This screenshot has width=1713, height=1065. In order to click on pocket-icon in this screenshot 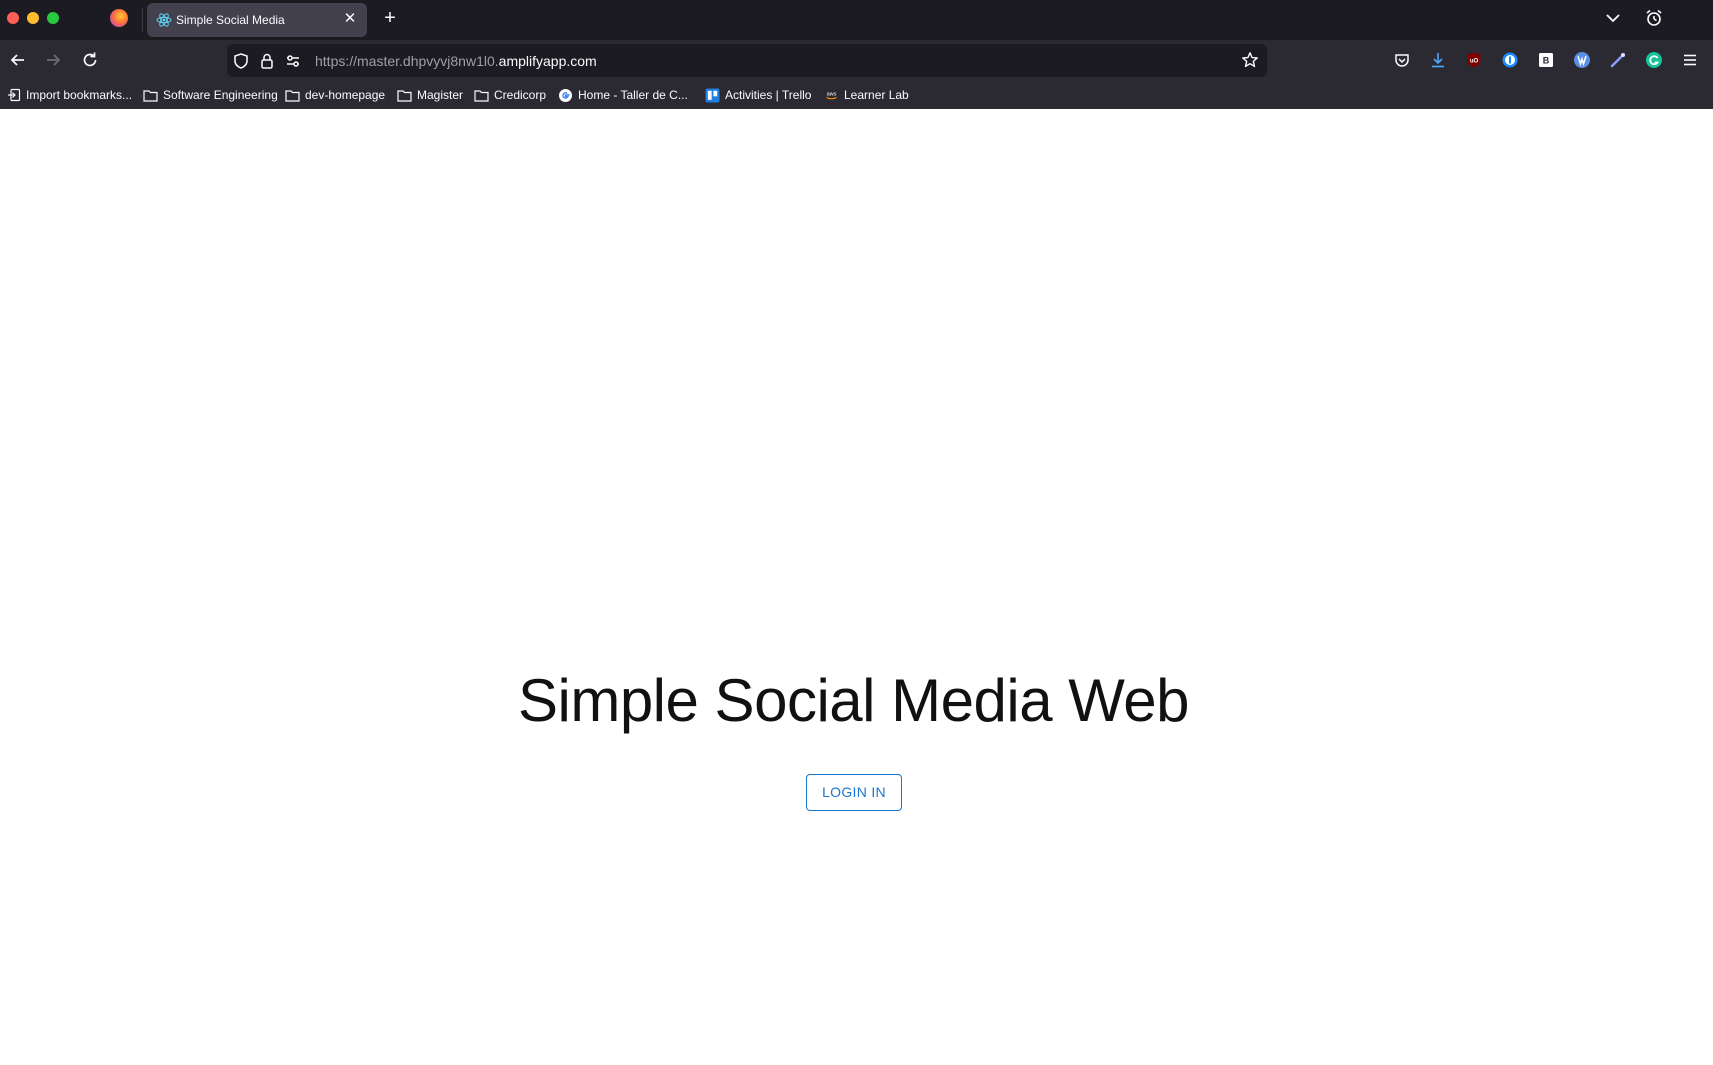, I will do `click(1402, 60)`.